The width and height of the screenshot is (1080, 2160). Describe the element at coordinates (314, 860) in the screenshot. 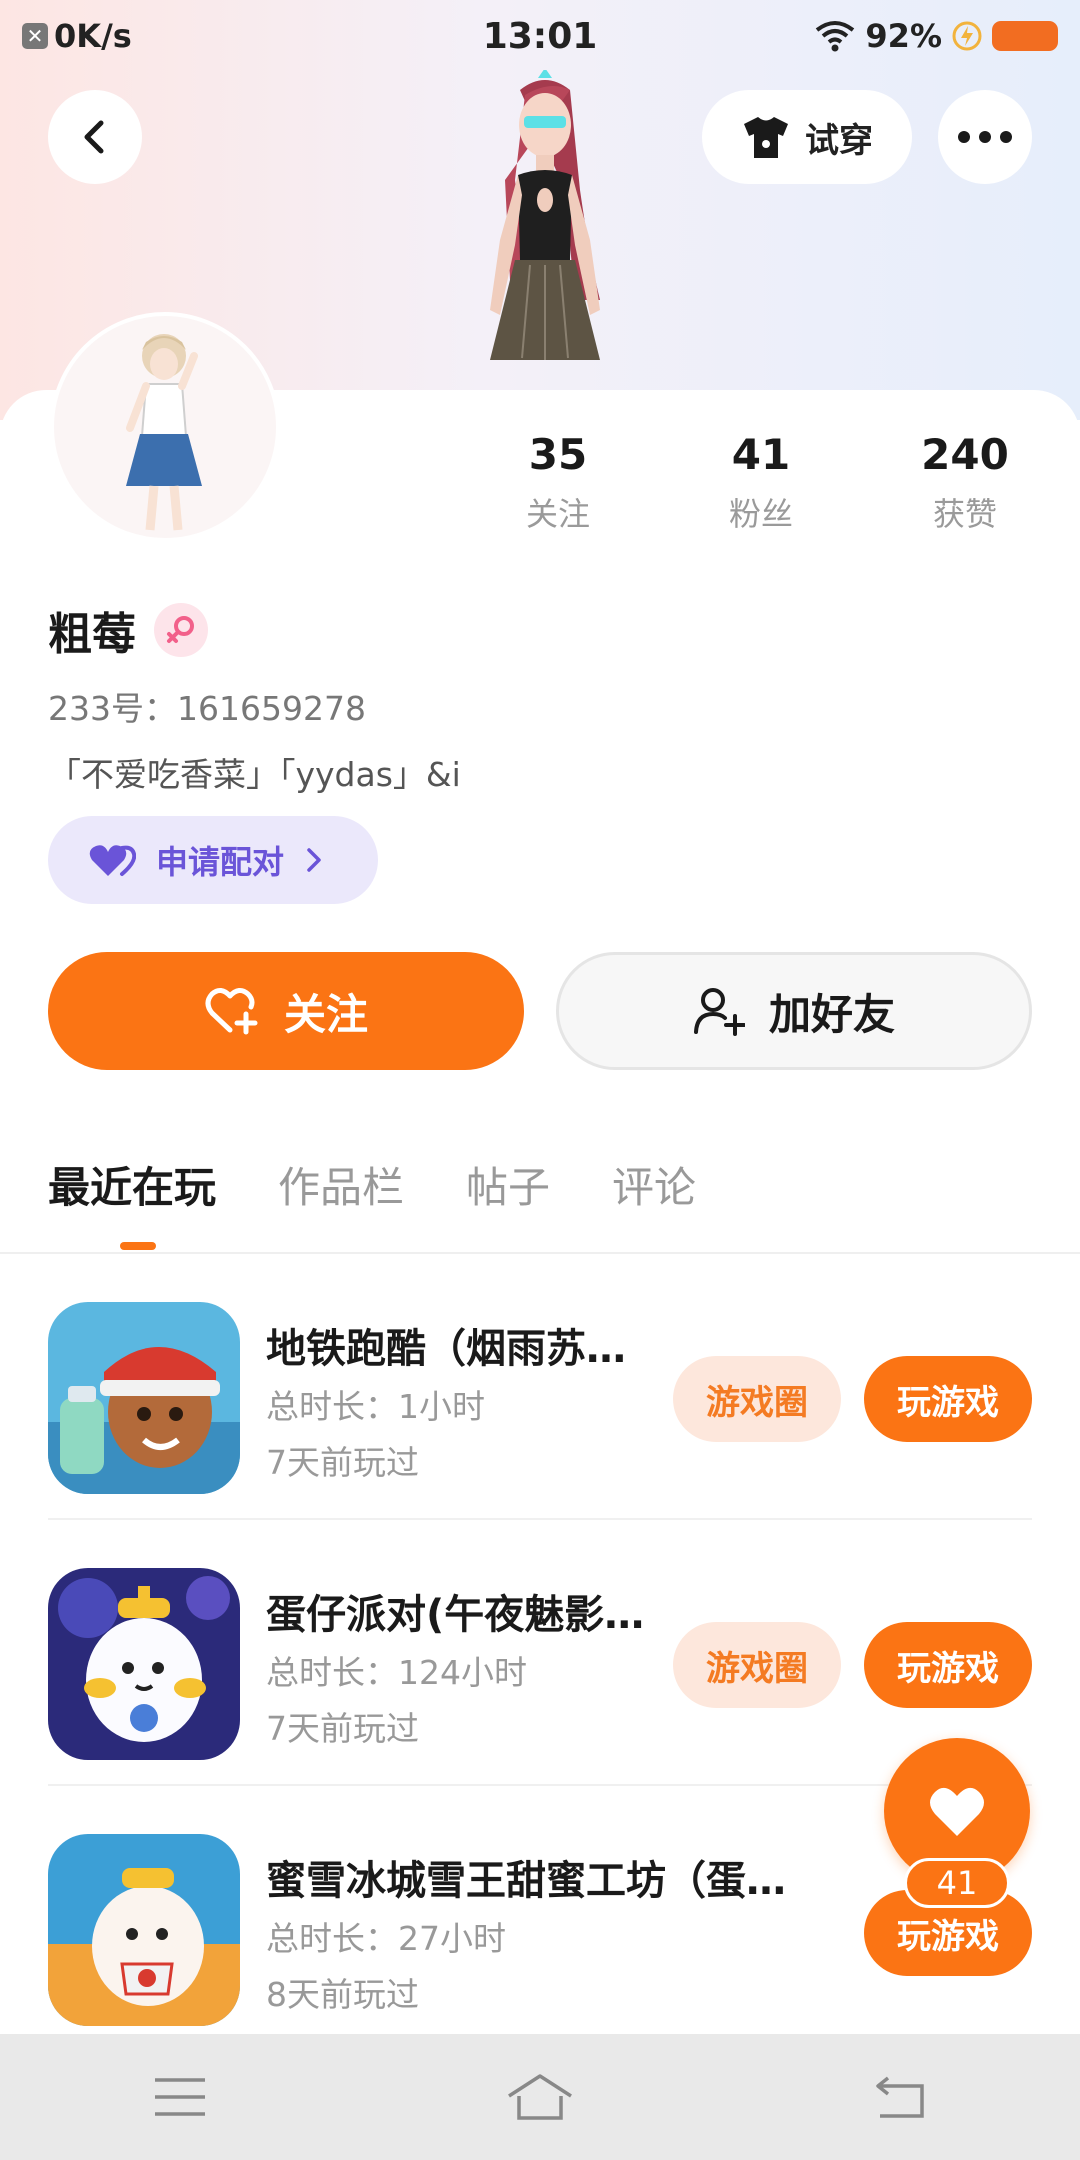

I see `chevron-right-icon` at that location.